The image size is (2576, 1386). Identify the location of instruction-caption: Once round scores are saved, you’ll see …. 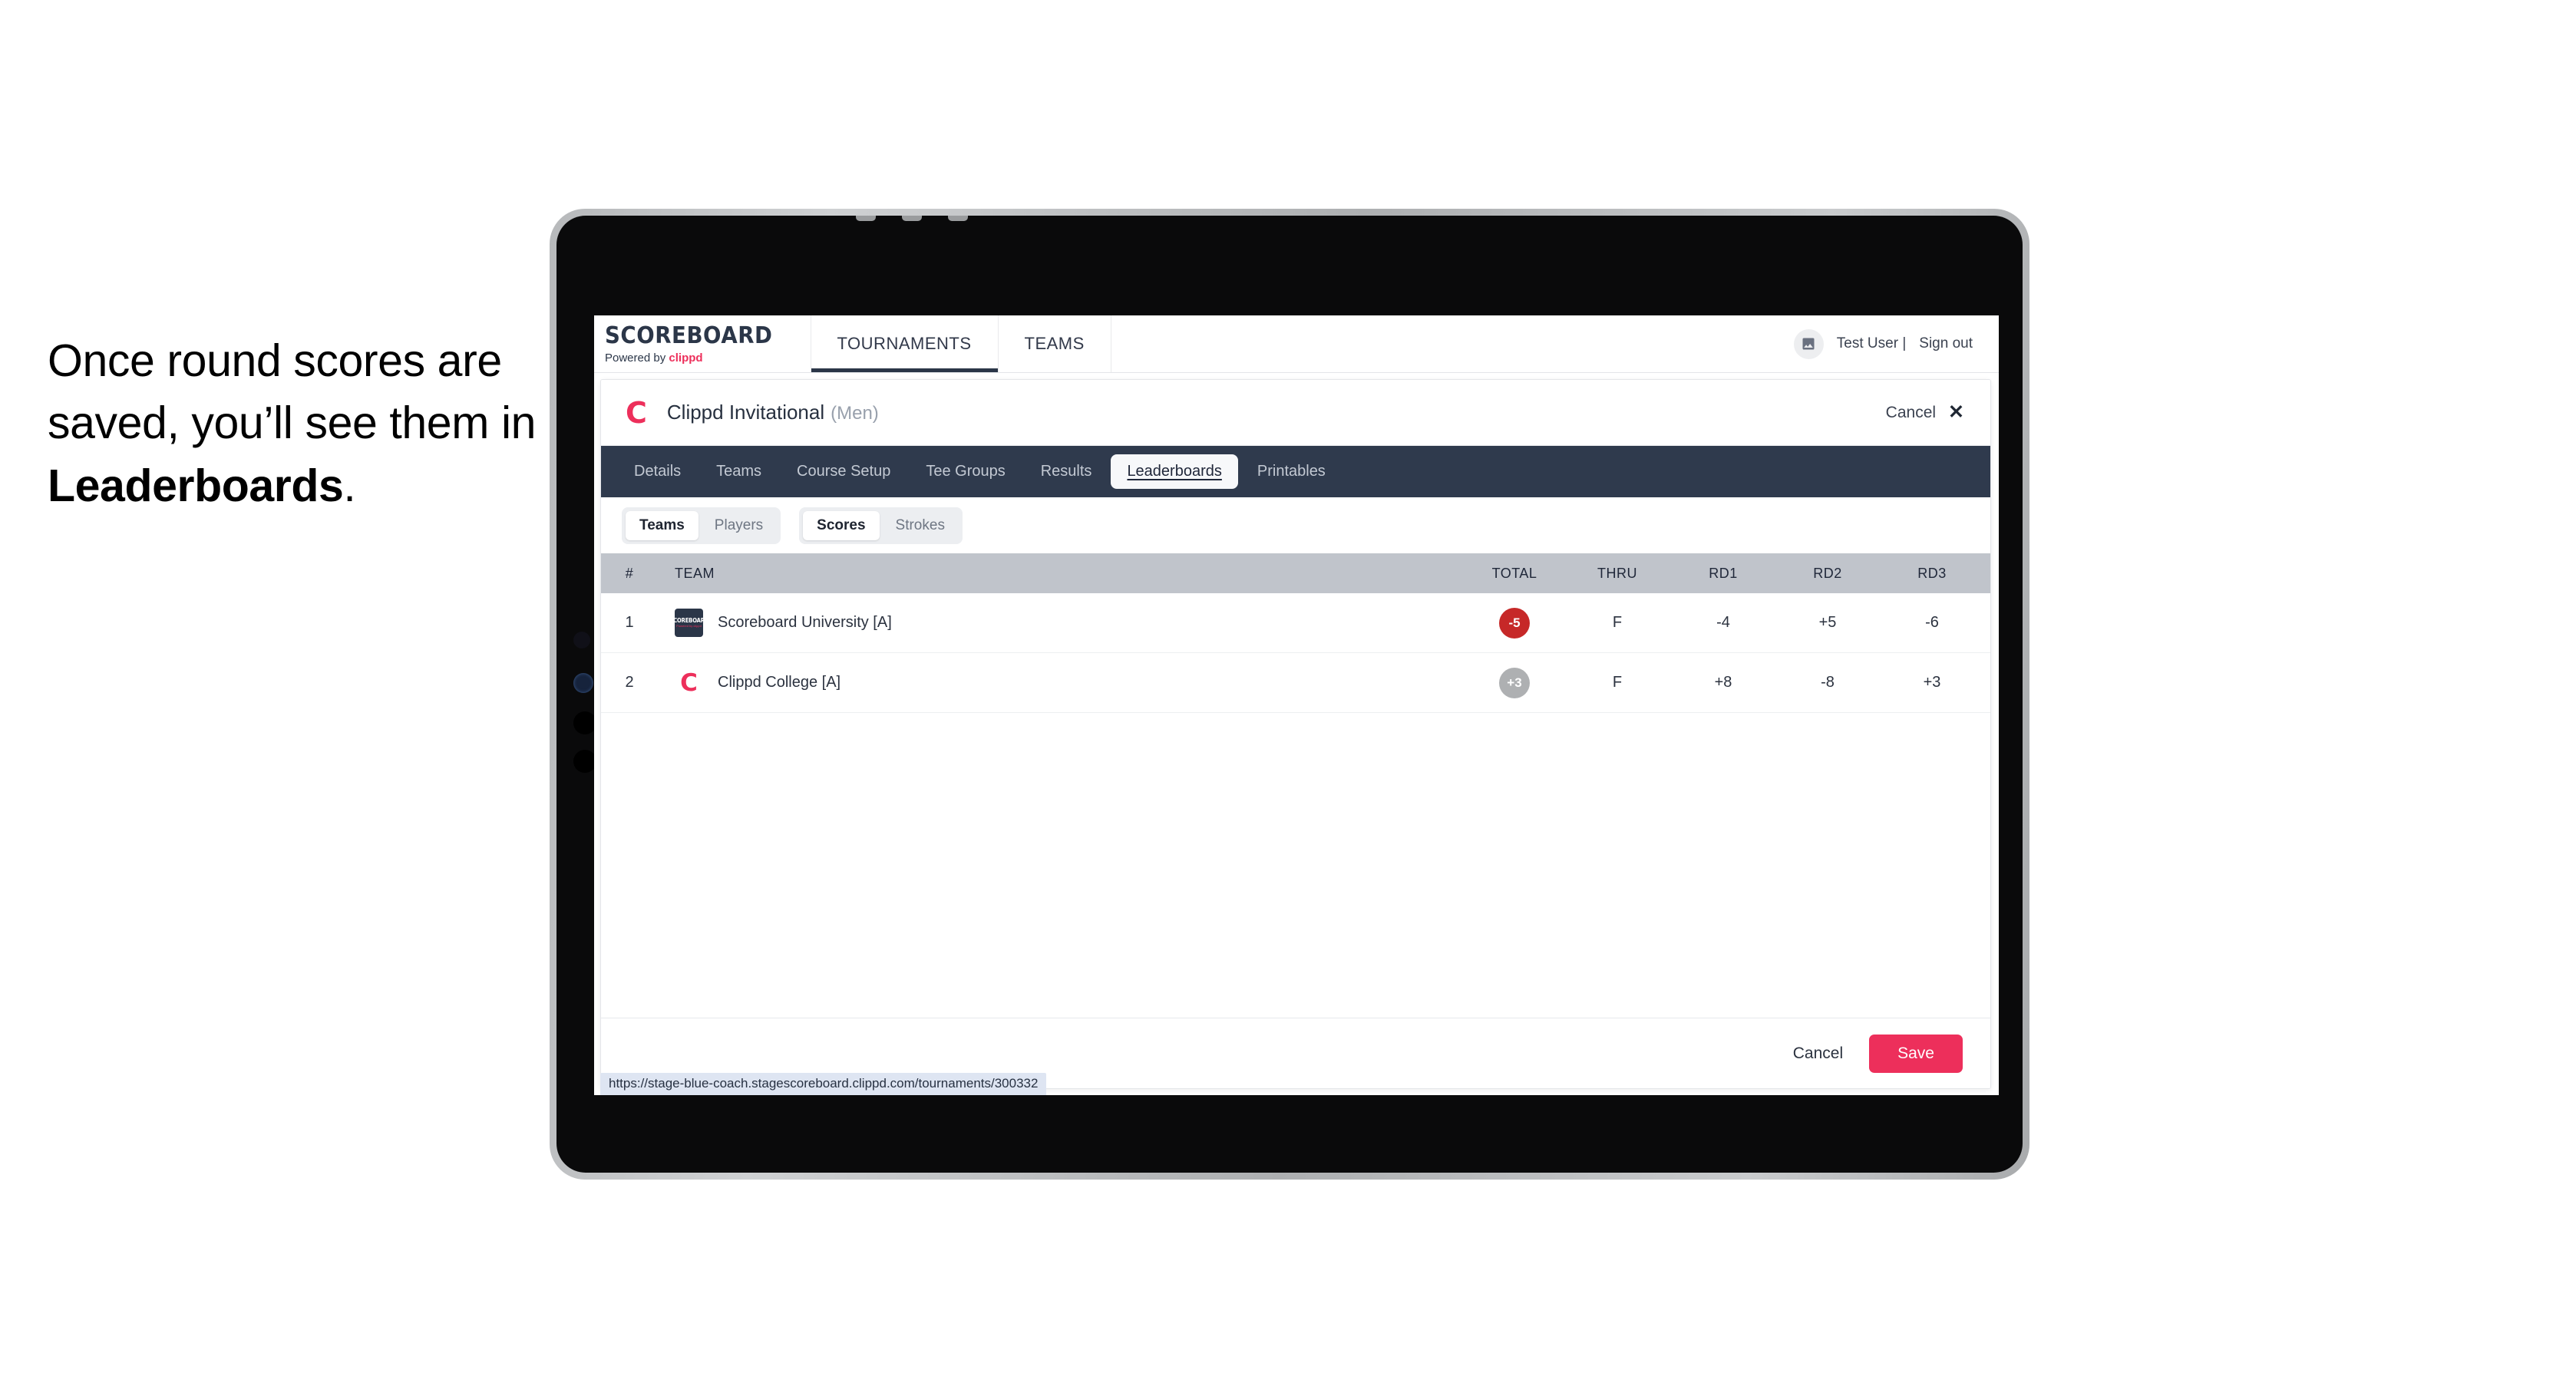
(293, 423).